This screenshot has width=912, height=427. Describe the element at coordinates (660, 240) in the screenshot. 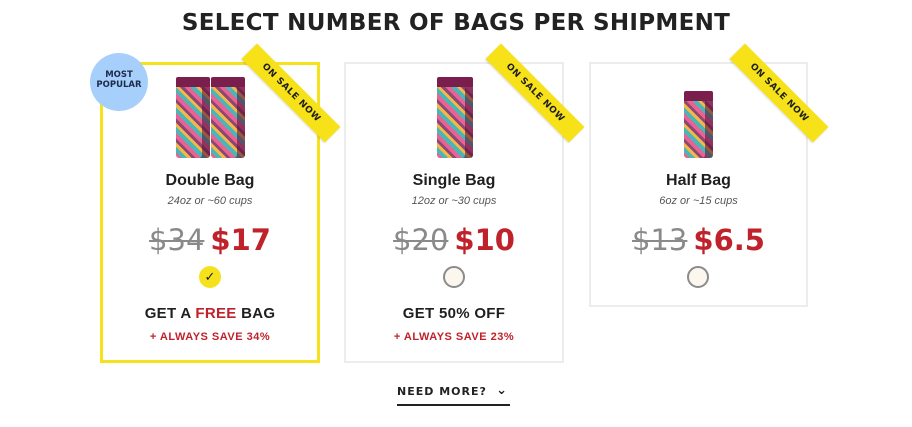

I see `old-price: $13` at that location.